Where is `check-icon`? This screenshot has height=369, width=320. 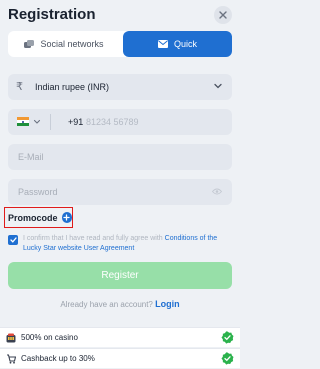
check-icon is located at coordinates (13, 240).